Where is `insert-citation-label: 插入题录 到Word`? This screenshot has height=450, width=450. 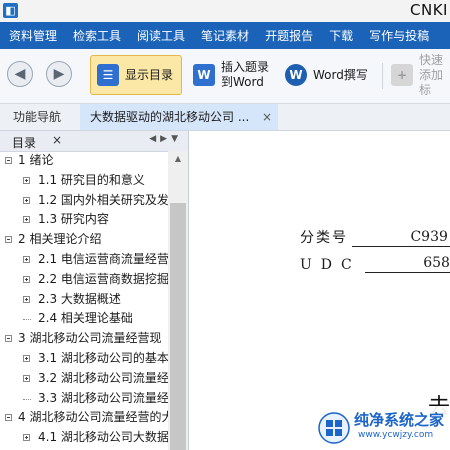 insert-citation-label: 插入题录 到Word is located at coordinates (245, 75).